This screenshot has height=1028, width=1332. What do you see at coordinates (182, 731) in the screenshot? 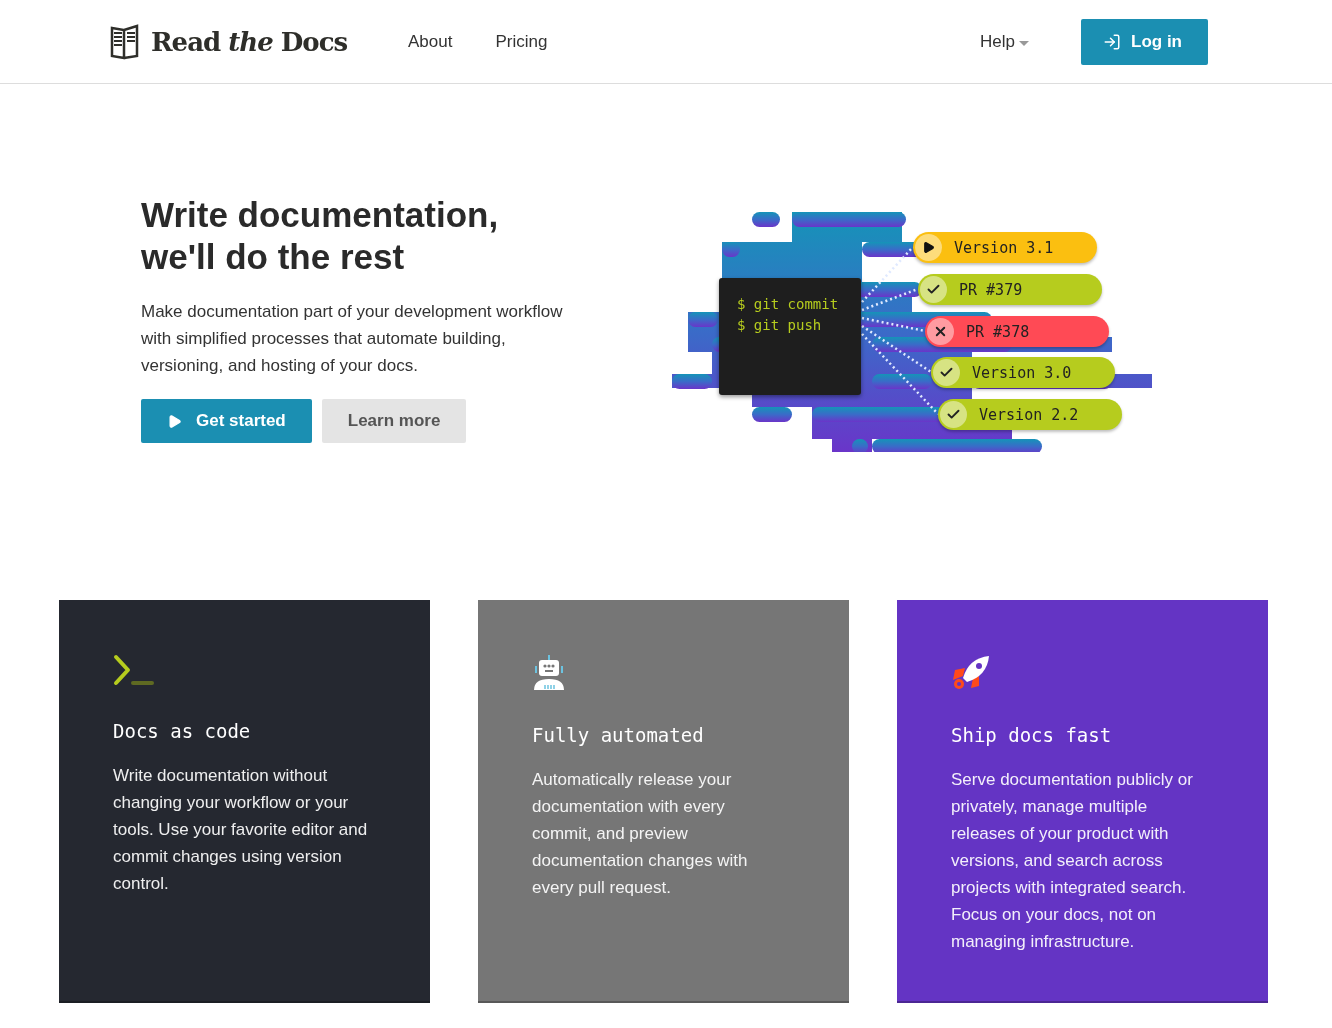
I see `feature-title: Docs as code` at bounding box center [182, 731].